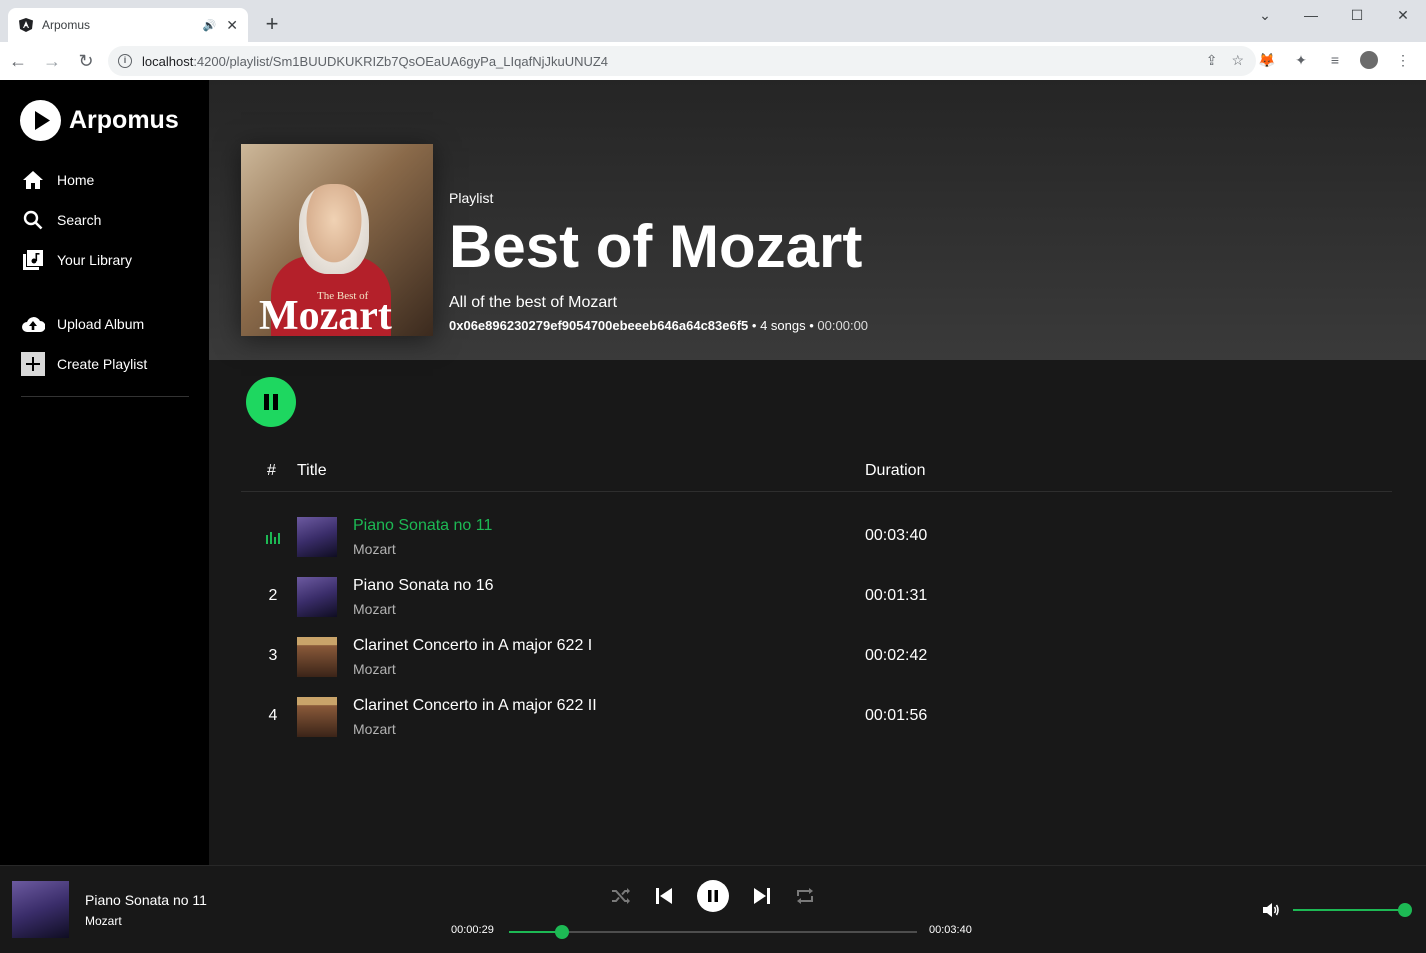  Describe the element at coordinates (168, 61) in the screenshot. I see `url-host: localhost` at that location.